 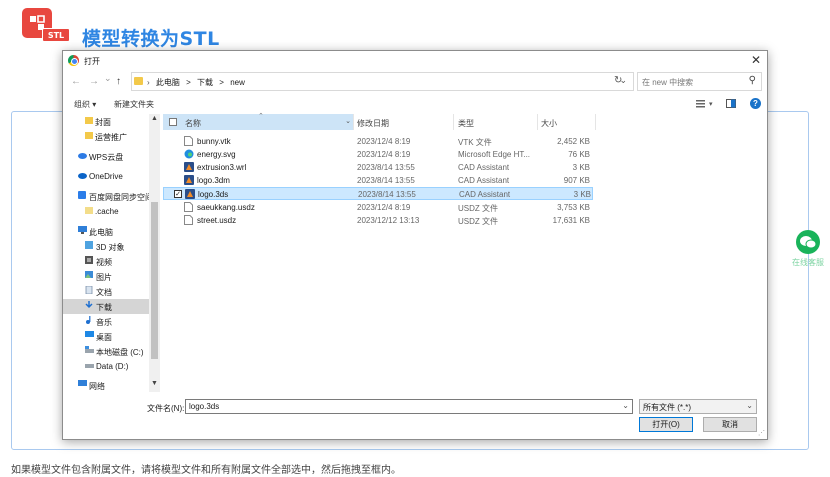 What do you see at coordinates (73, 60) in the screenshot?
I see `chrome-icon` at bounding box center [73, 60].